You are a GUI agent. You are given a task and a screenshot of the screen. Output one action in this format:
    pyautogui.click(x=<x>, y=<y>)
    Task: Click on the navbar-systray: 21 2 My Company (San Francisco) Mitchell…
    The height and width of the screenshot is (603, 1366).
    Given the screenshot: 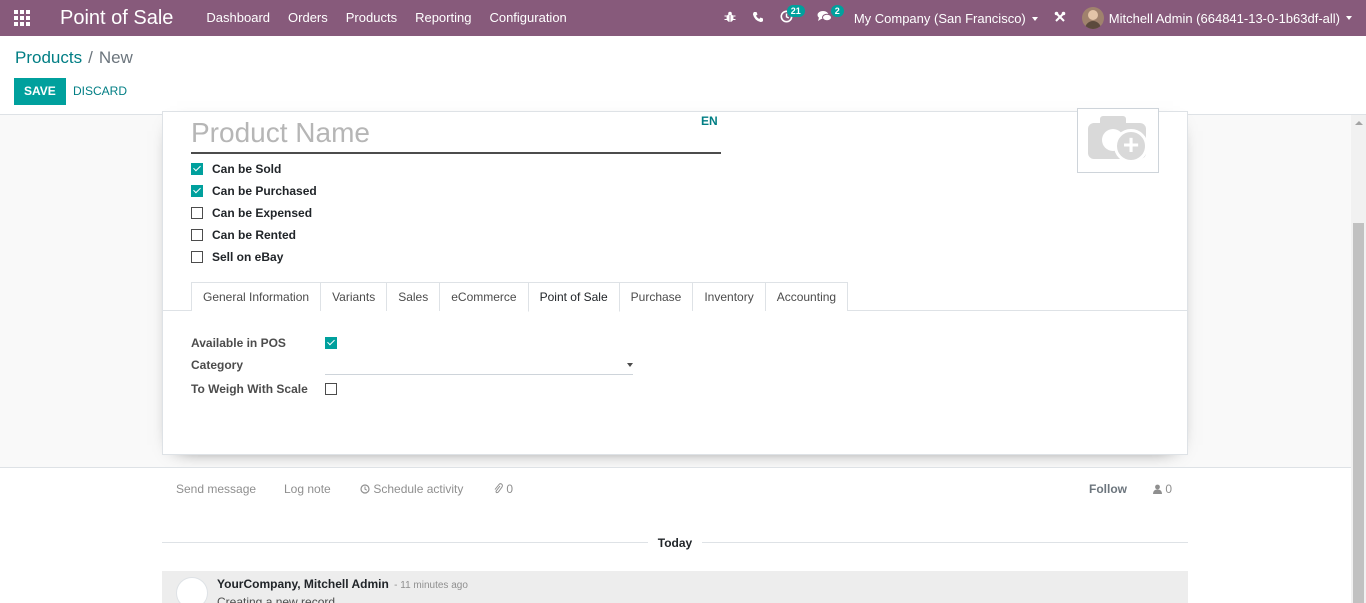 What is the action you would take?
    pyautogui.click(x=1041, y=18)
    